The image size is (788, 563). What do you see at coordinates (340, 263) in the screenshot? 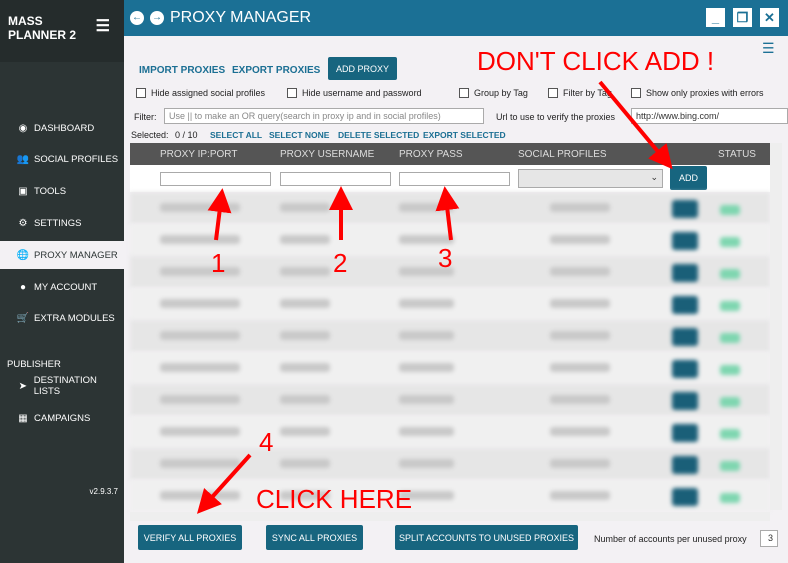
I see `annotation-2: 2` at bounding box center [340, 263].